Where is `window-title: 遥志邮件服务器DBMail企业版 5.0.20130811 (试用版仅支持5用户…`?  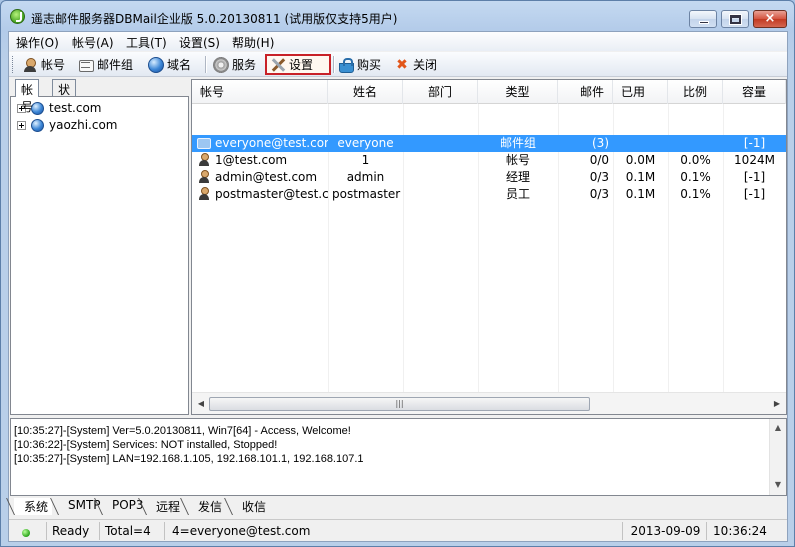
window-title: 遥志邮件服务器DBMail企业版 5.0.20130811 (试用版仅支持5用户… is located at coordinates (214, 19).